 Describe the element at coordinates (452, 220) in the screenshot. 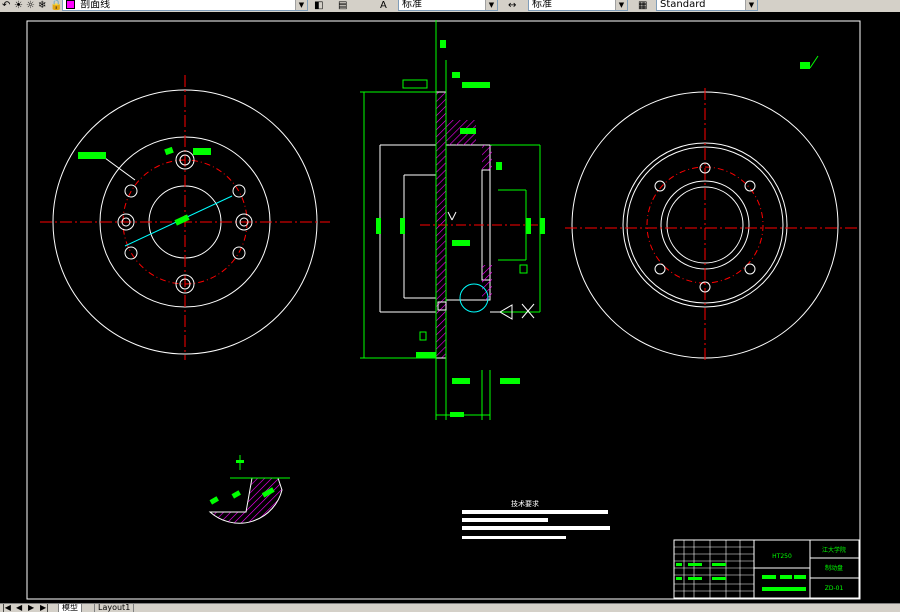

I see `section-view` at that location.